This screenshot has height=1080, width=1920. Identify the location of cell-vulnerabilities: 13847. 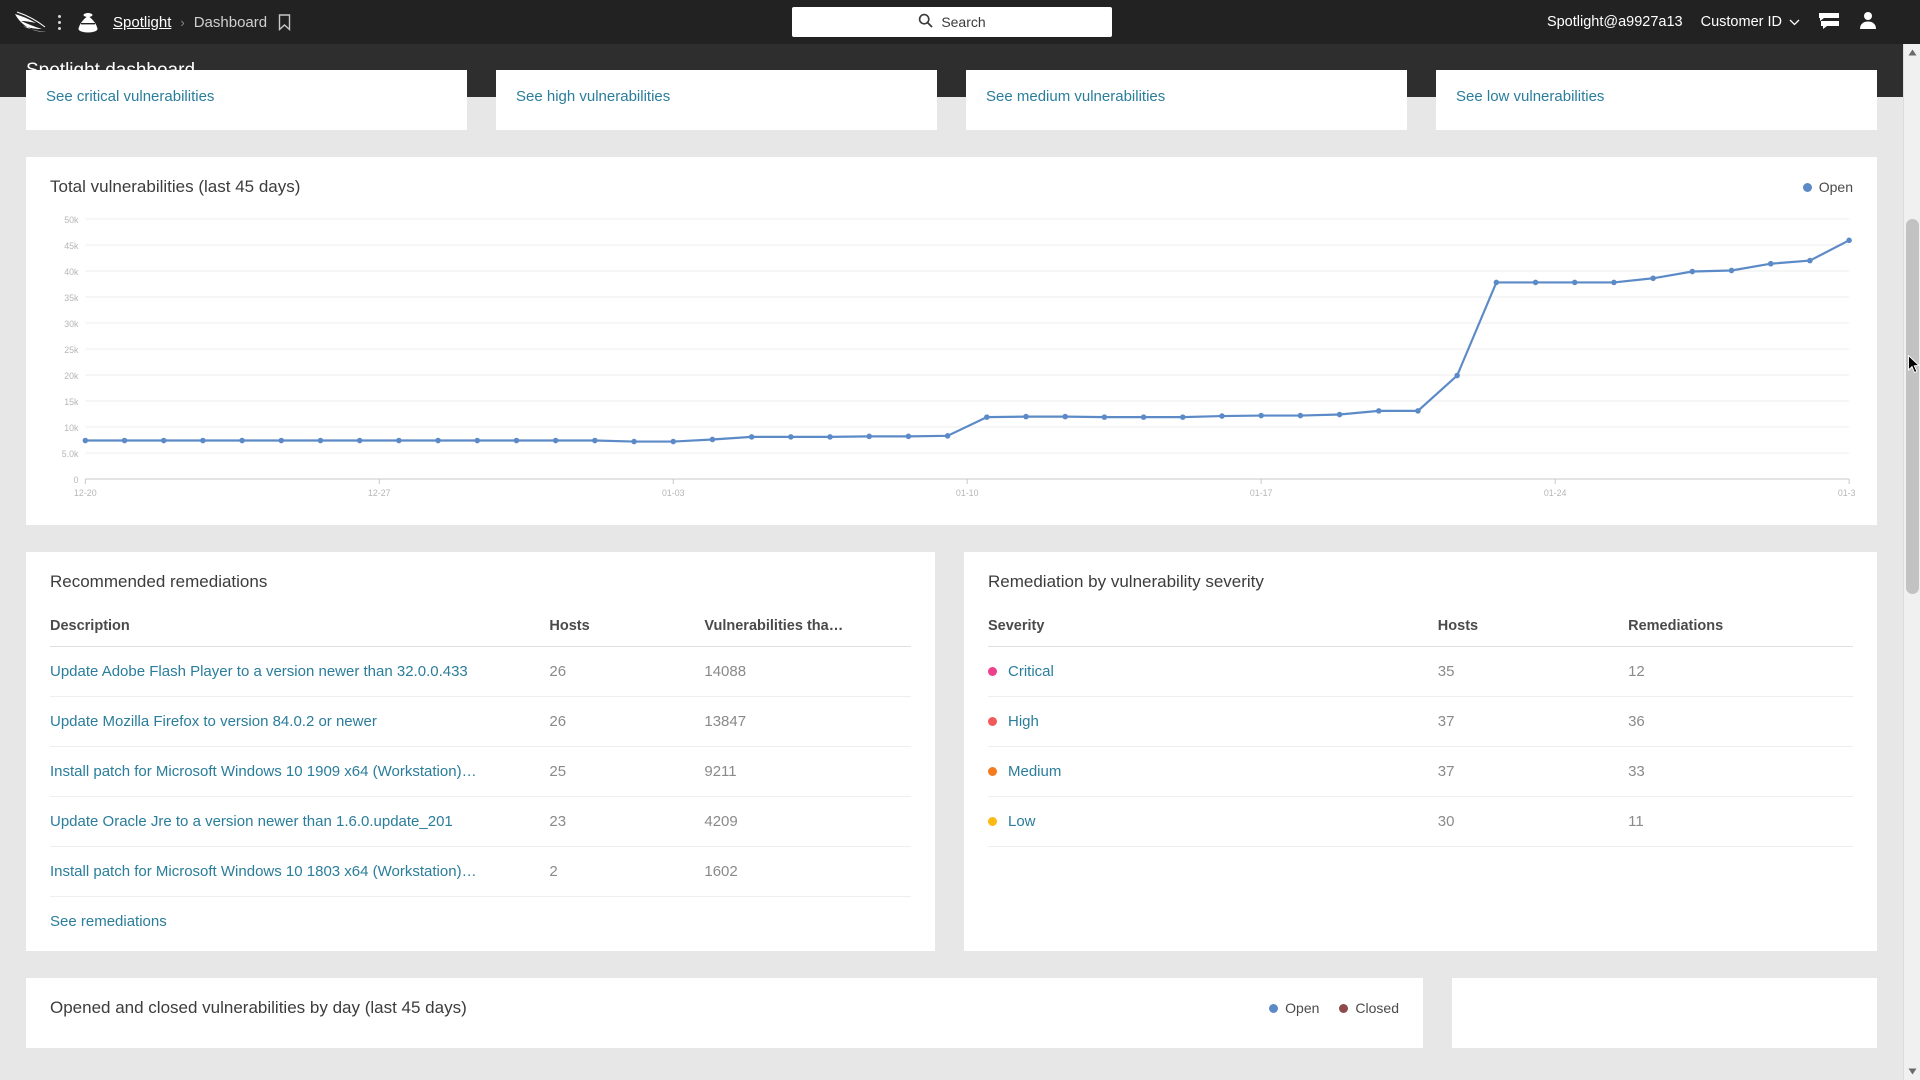
(807, 721).